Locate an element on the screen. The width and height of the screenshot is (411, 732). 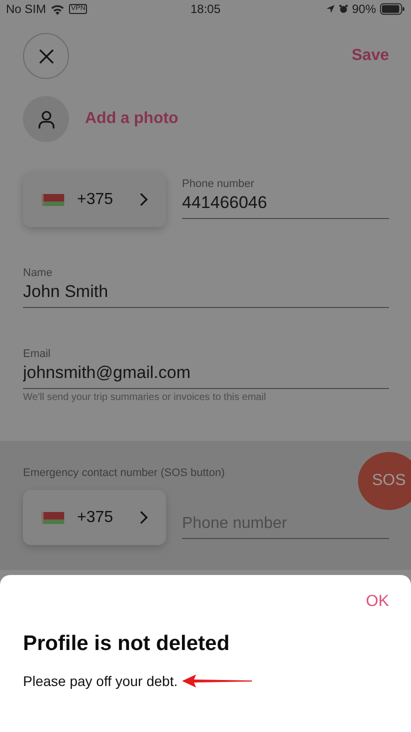
close-button is located at coordinates (46, 56).